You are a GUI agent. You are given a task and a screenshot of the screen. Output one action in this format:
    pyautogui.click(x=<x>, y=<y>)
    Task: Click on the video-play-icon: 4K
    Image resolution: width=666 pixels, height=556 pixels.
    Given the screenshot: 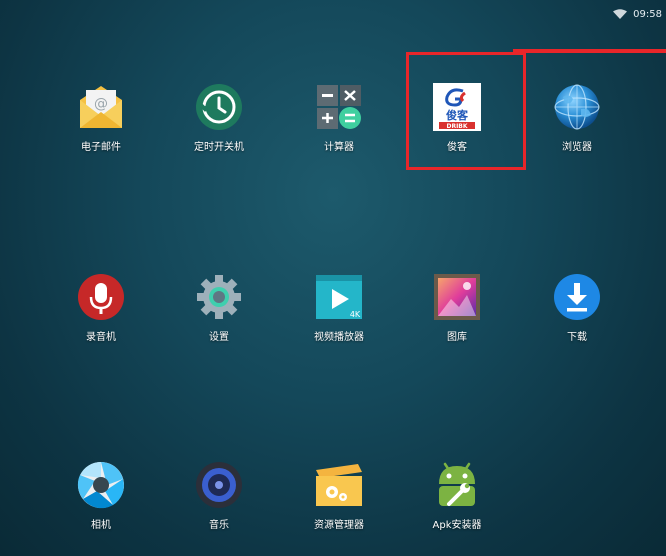 What is the action you would take?
    pyautogui.click(x=339, y=297)
    